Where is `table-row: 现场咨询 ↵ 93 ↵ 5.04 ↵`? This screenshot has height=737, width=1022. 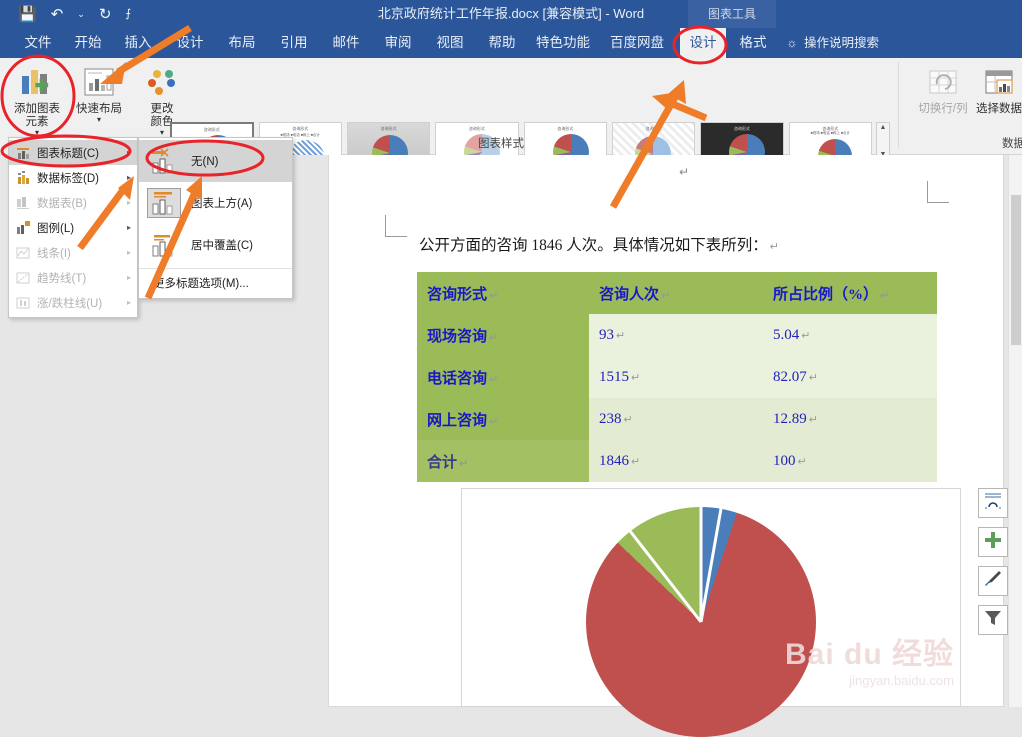 table-row: 现场咨询 ↵ 93 ↵ 5.04 ↵ is located at coordinates (677, 335).